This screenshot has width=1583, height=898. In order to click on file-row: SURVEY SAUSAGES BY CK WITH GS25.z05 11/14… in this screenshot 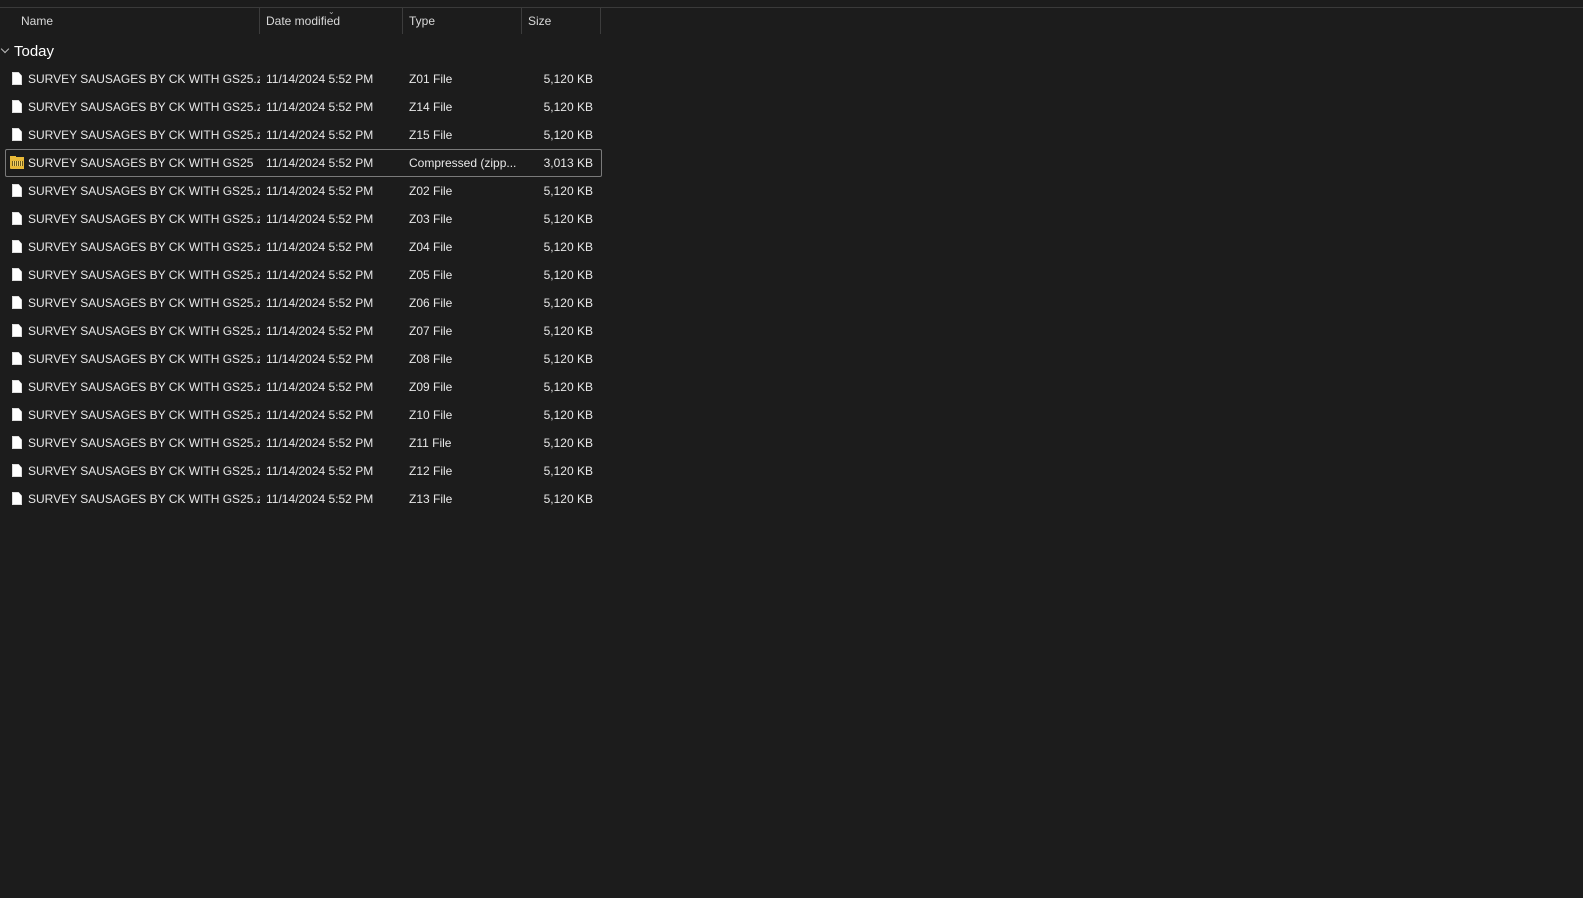, I will do `click(303, 275)`.